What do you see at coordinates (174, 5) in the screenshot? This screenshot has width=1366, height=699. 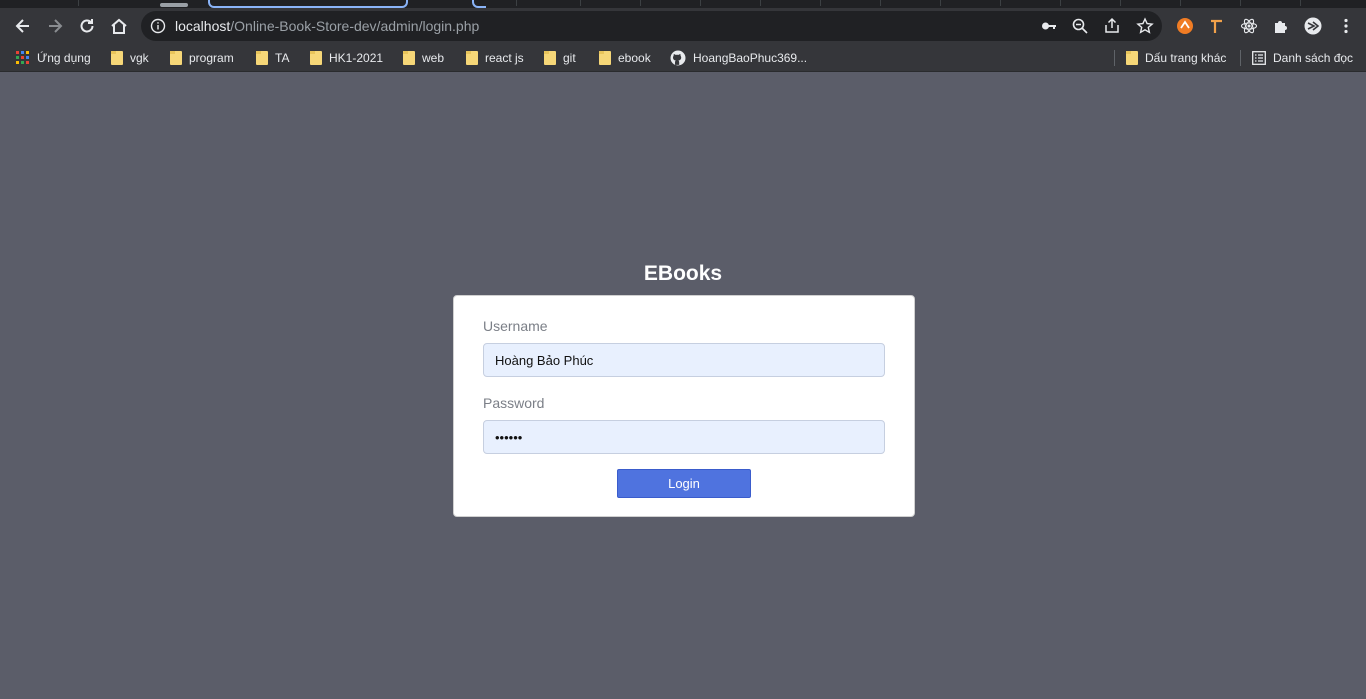 I see `tab-favicon-fragment` at bounding box center [174, 5].